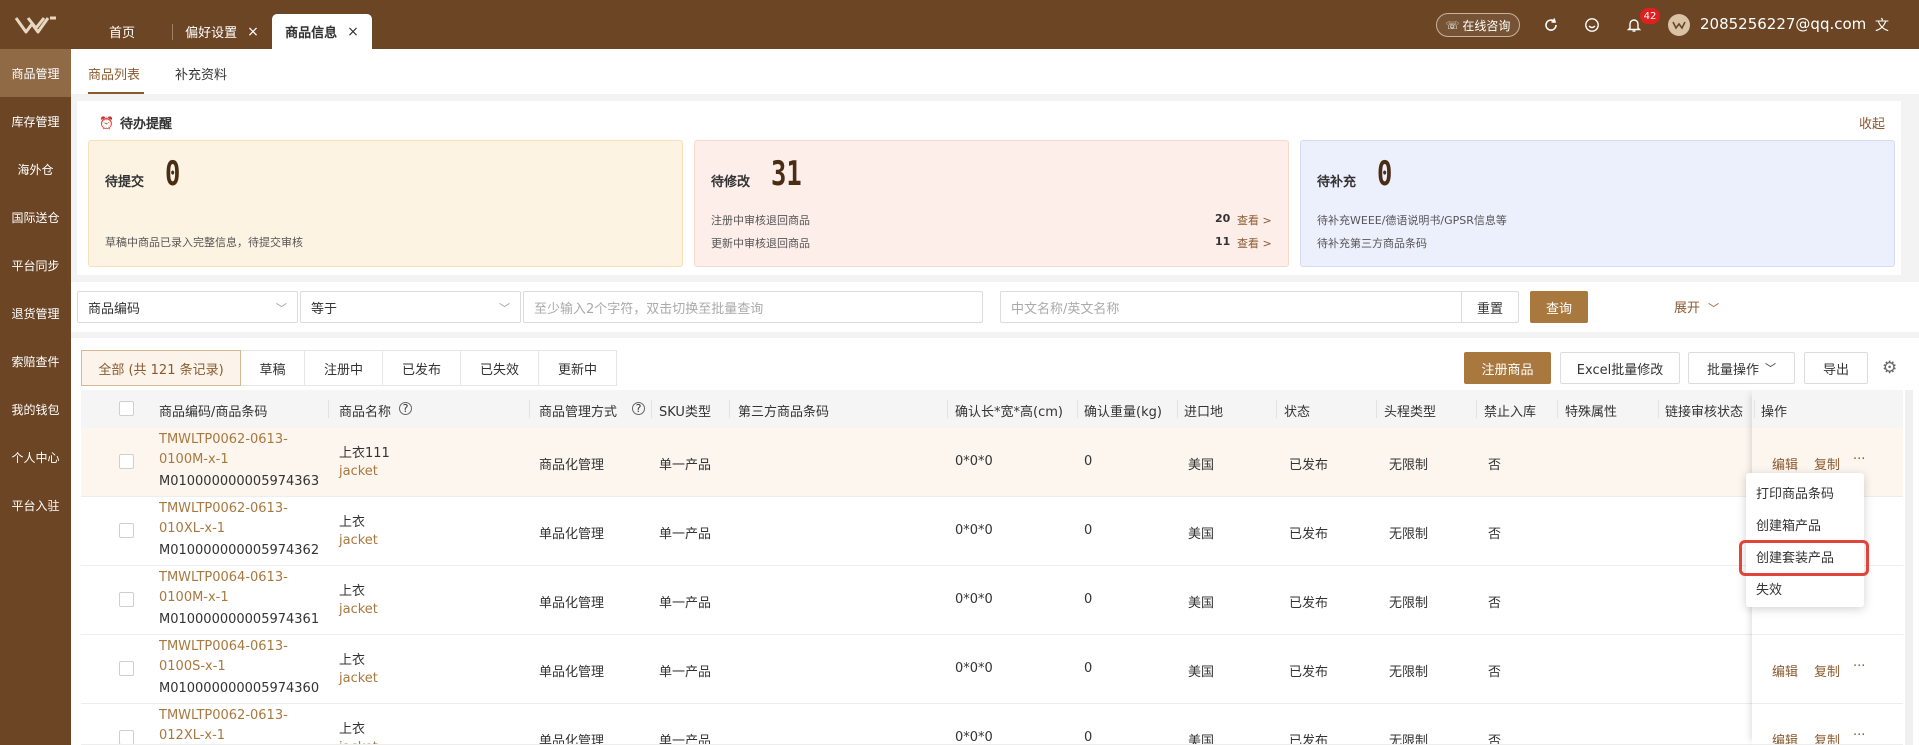 The height and width of the screenshot is (745, 1919). I want to click on alarm-icon: ⏰, so click(106, 122).